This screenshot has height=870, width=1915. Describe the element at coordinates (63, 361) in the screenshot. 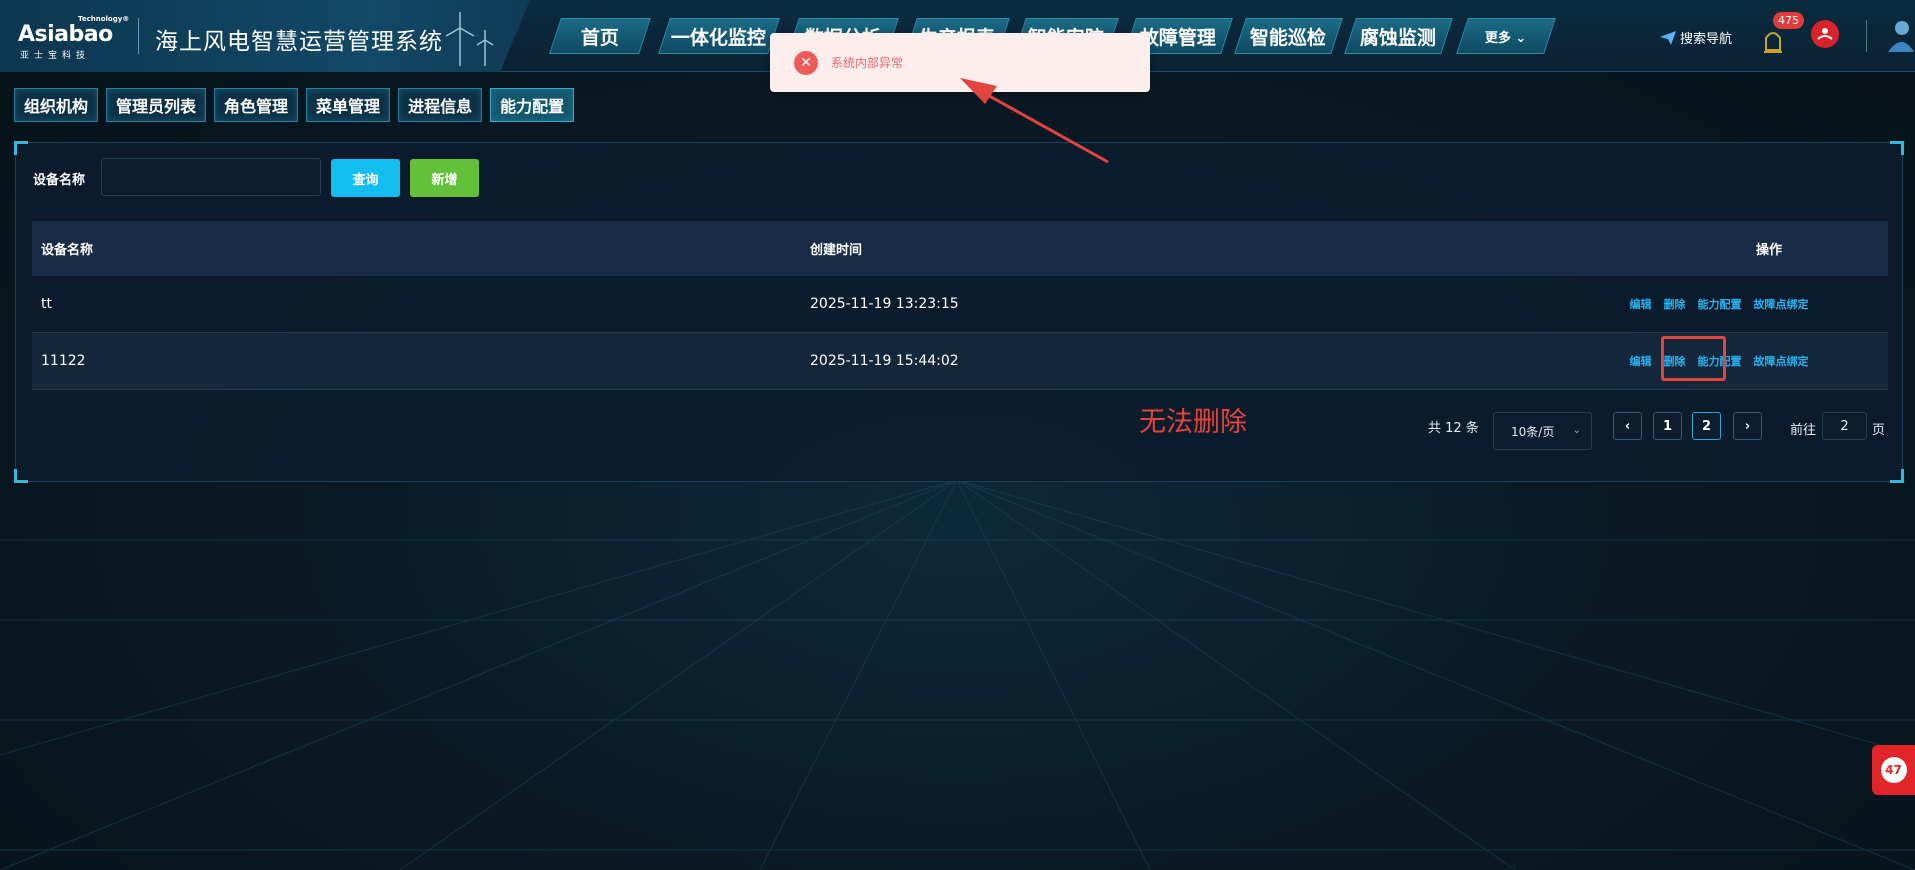

I see `cell-device-name: 11122` at that location.